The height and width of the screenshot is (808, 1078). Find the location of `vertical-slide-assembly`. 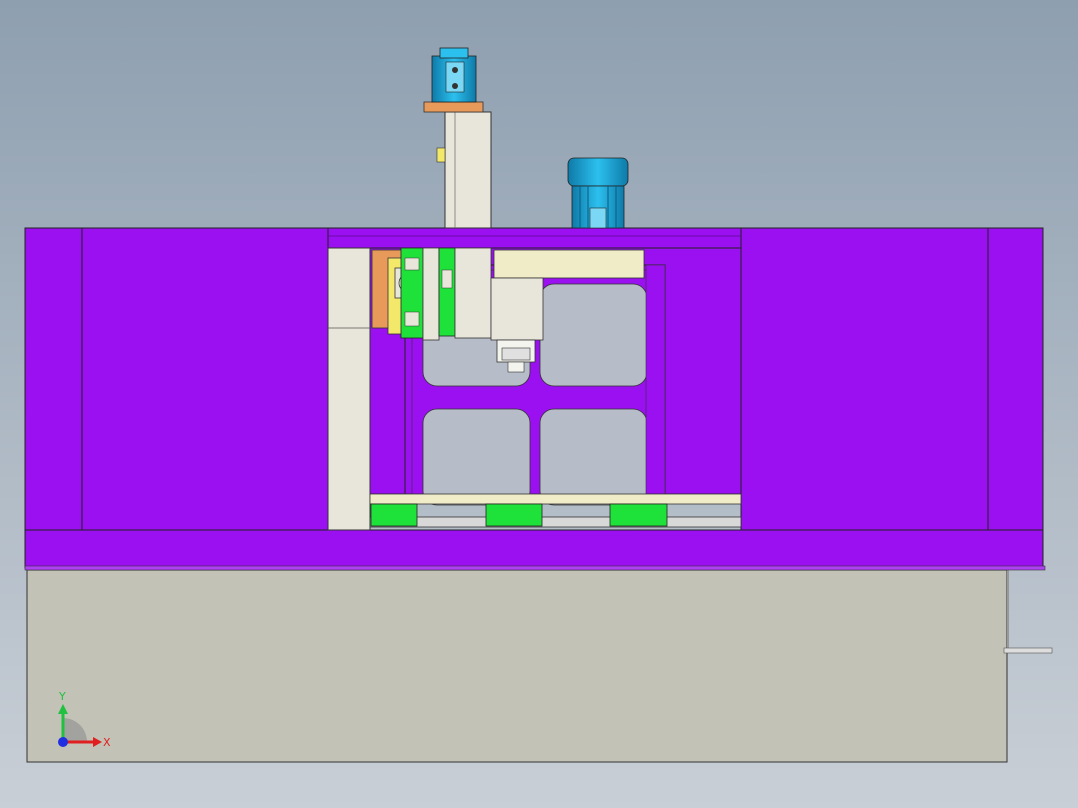

vertical-slide-assembly is located at coordinates (431, 294).